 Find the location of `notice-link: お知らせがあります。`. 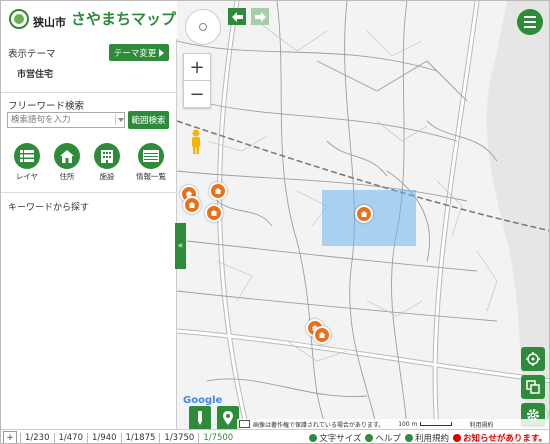

notice-link: お知らせがあります。 is located at coordinates (500, 438).